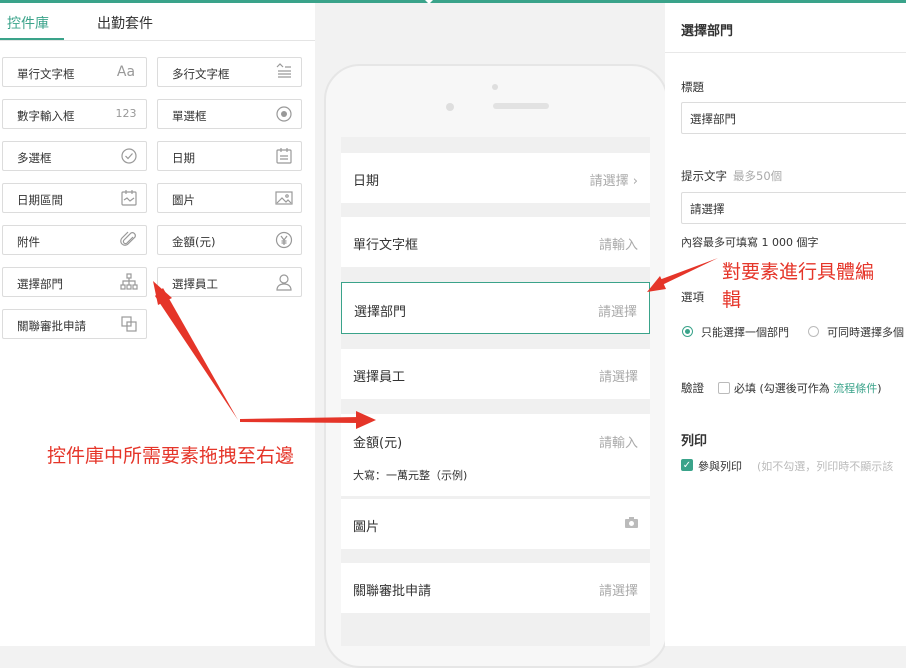 The width and height of the screenshot is (906, 668). What do you see at coordinates (798, 272) in the screenshot?
I see `edit-annotation-line1: 對要素進行具體編` at bounding box center [798, 272].